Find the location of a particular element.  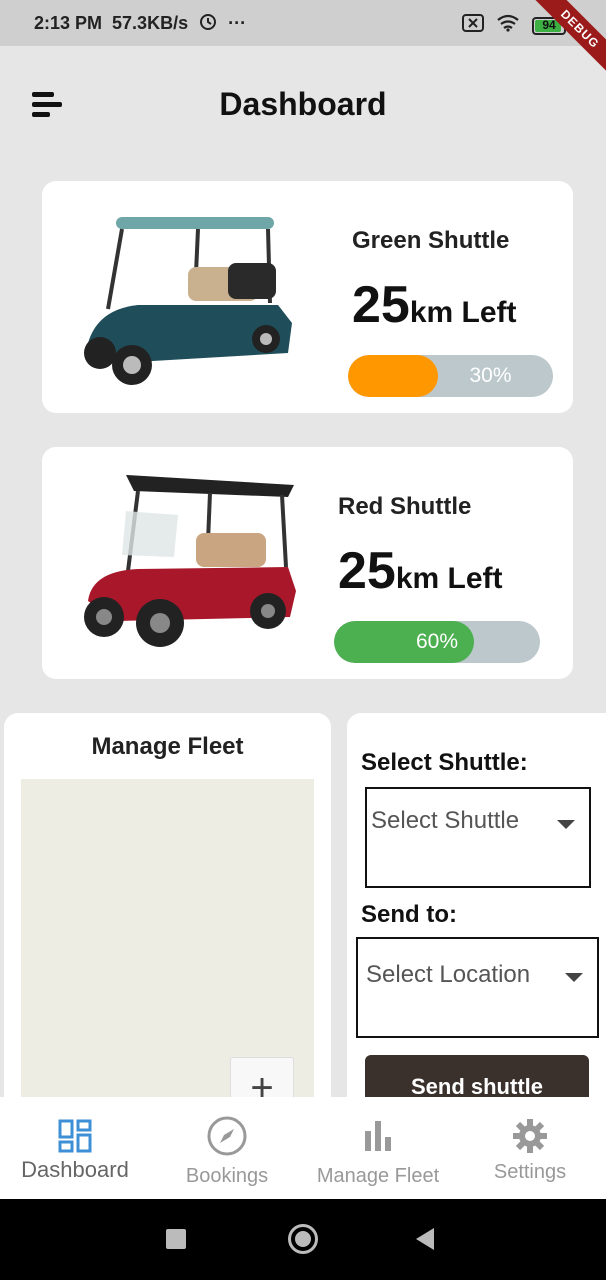

location-select-placeholder: Select Location is located at coordinates (448, 974).